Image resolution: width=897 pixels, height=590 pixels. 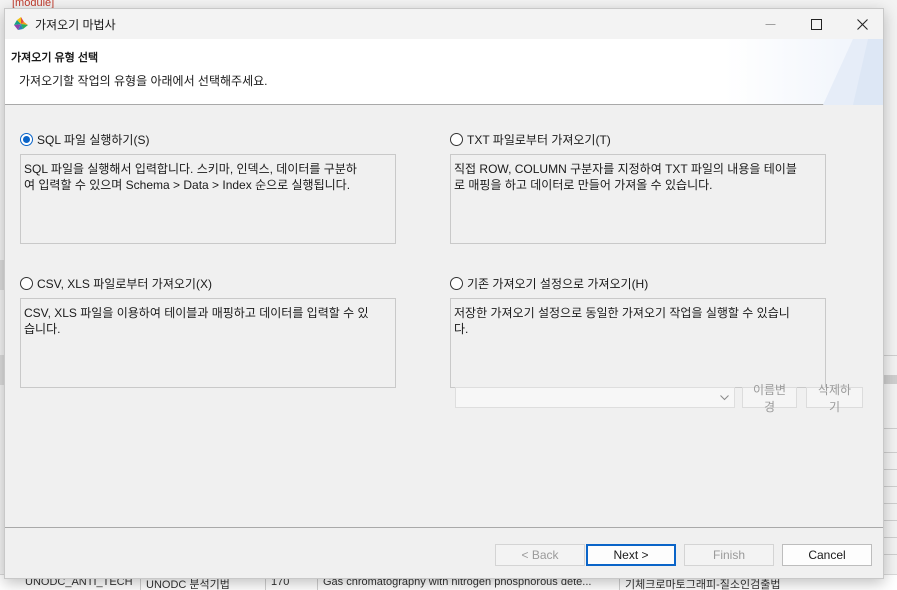 I want to click on description-line: CSV, XLS 파일을 이용하여 테이블과 매핑하고 데이터를 입력할 수 있, so click(x=196, y=313).